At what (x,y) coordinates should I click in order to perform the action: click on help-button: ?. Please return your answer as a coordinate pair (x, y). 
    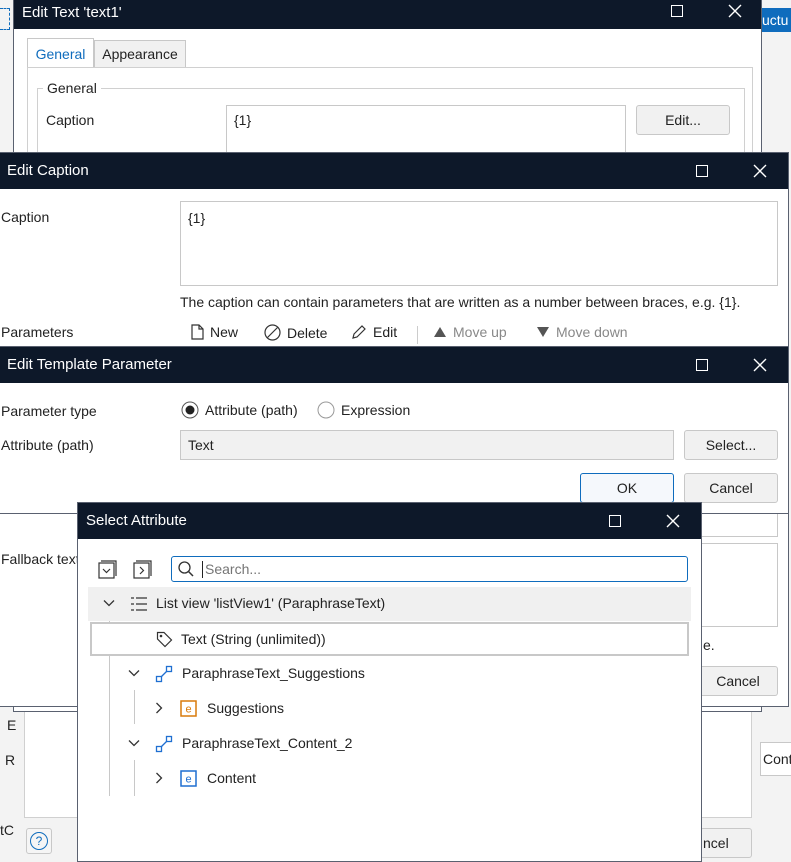
    Looking at the image, I should click on (39, 841).